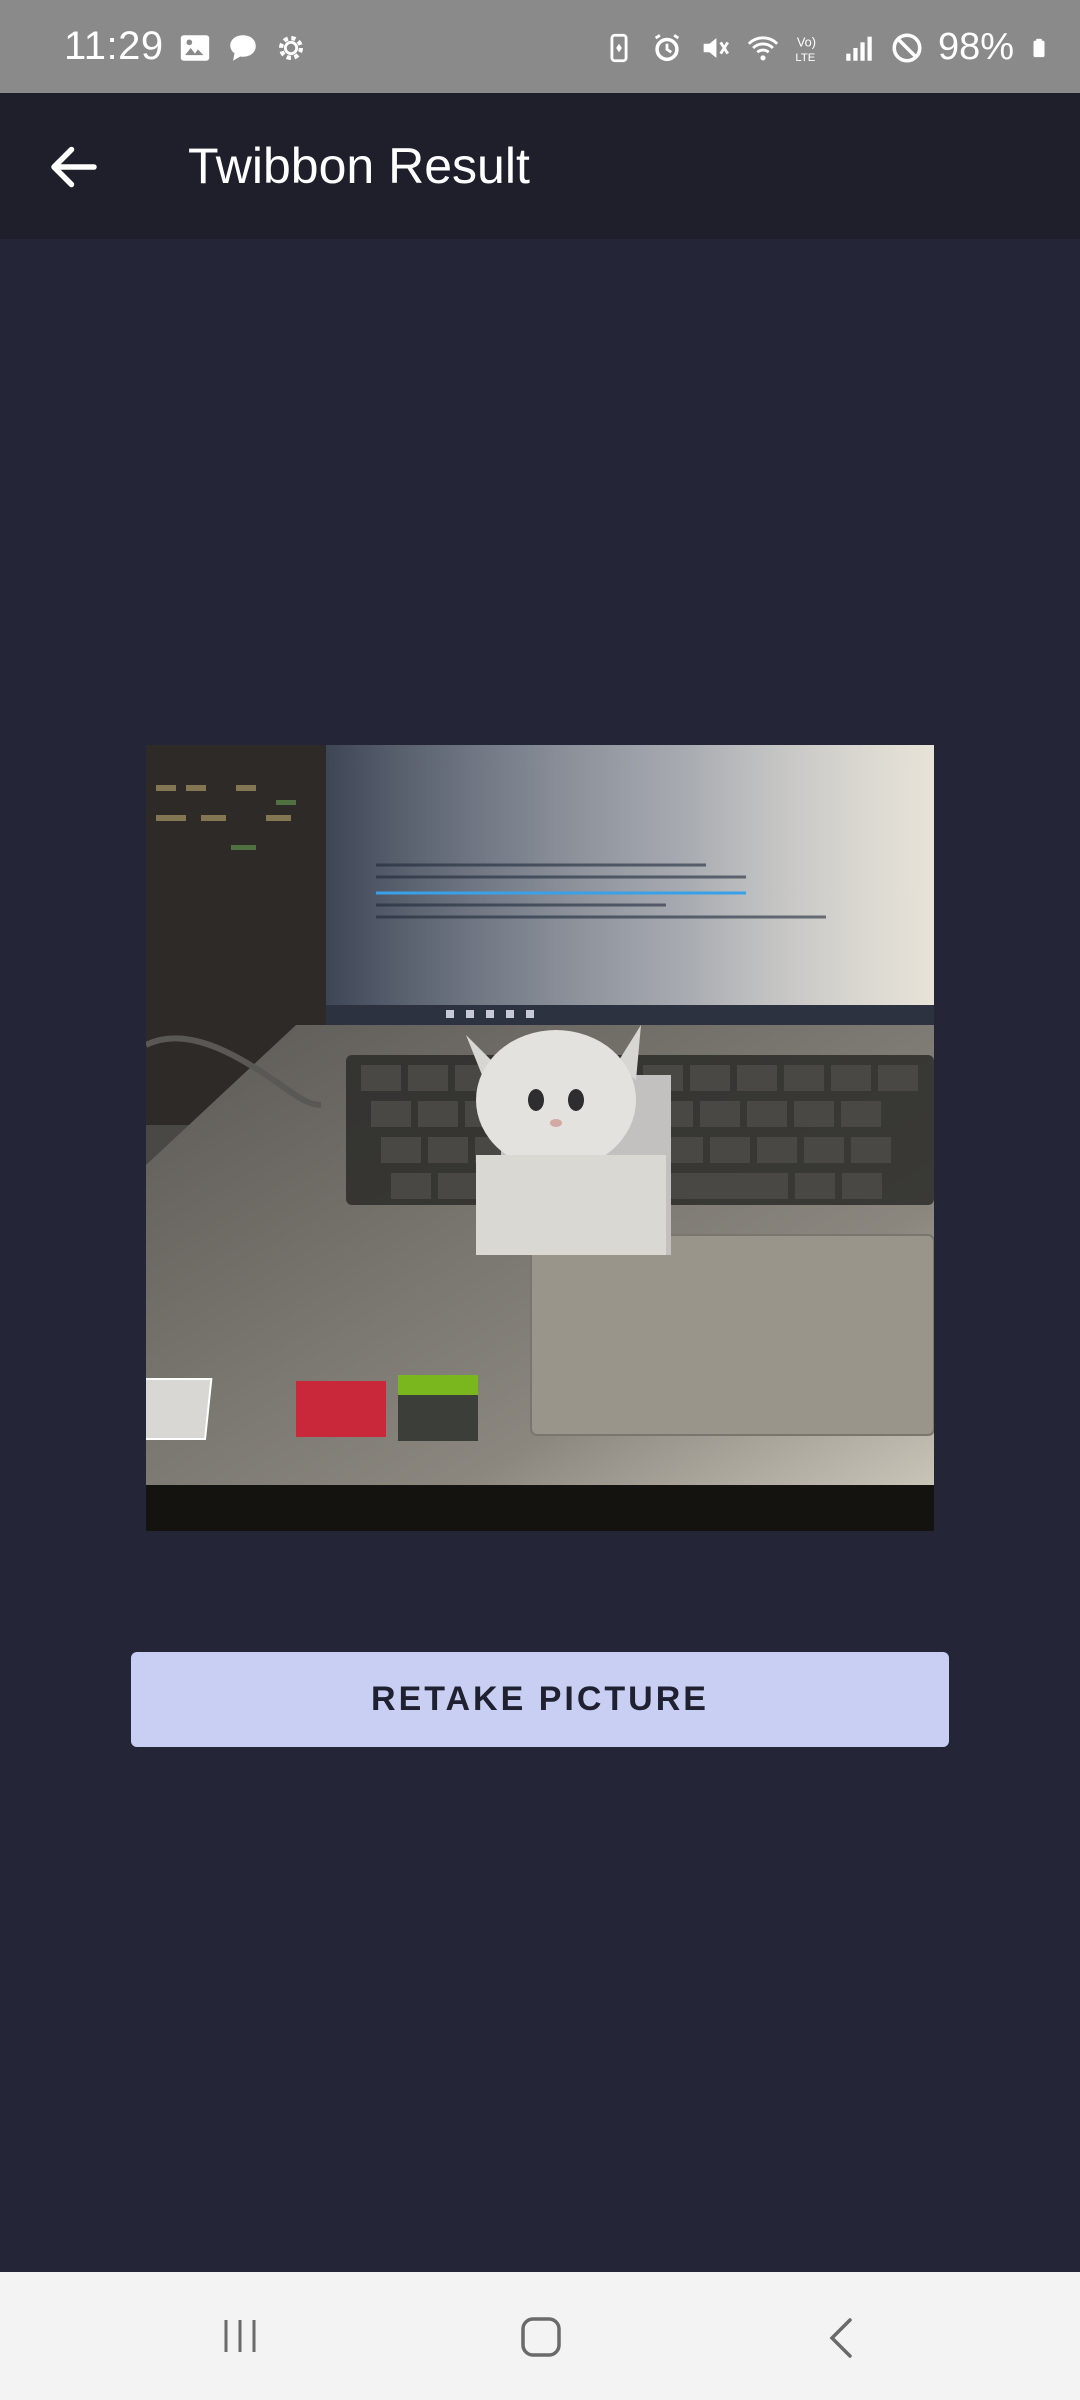 This screenshot has height=2400, width=1080. I want to click on status-left-icons, so click(243, 48).